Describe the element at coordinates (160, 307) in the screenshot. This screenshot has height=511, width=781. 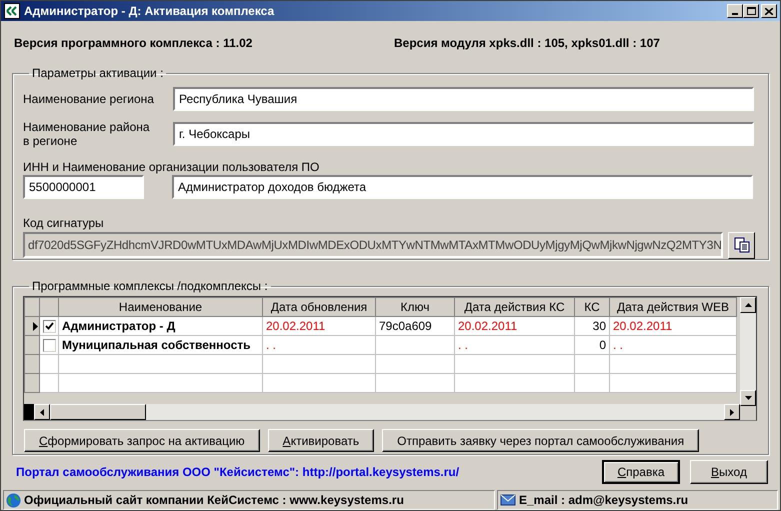
I see `column-header: Наименование` at that location.